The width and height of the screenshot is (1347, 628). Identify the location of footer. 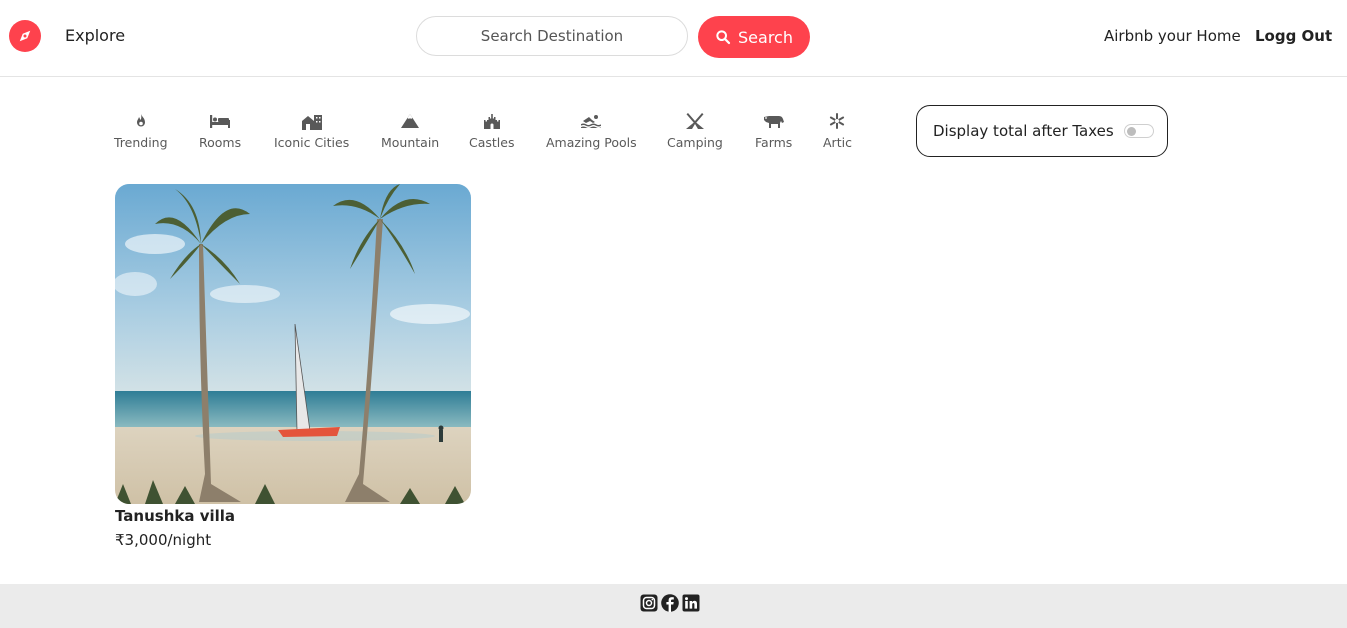
(673, 606).